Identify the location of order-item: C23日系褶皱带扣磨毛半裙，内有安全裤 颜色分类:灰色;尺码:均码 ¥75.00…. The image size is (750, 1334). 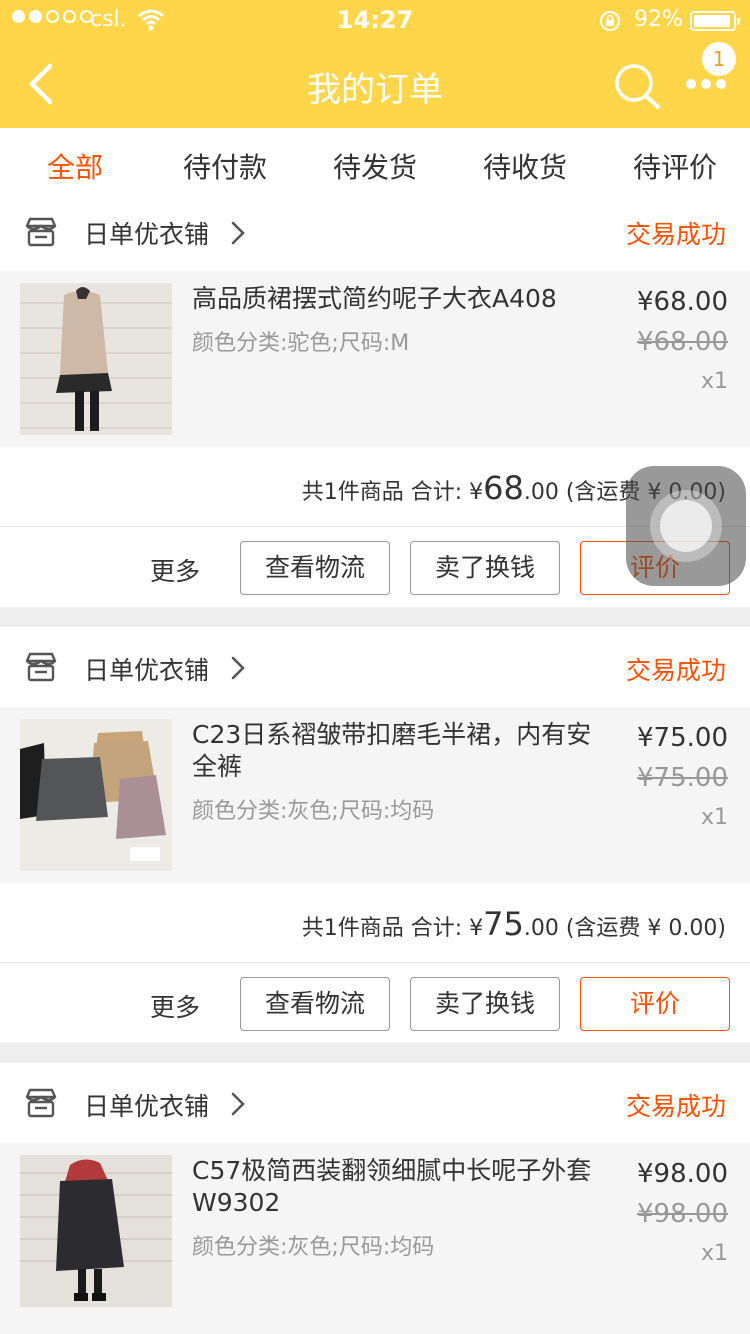
(375, 795).